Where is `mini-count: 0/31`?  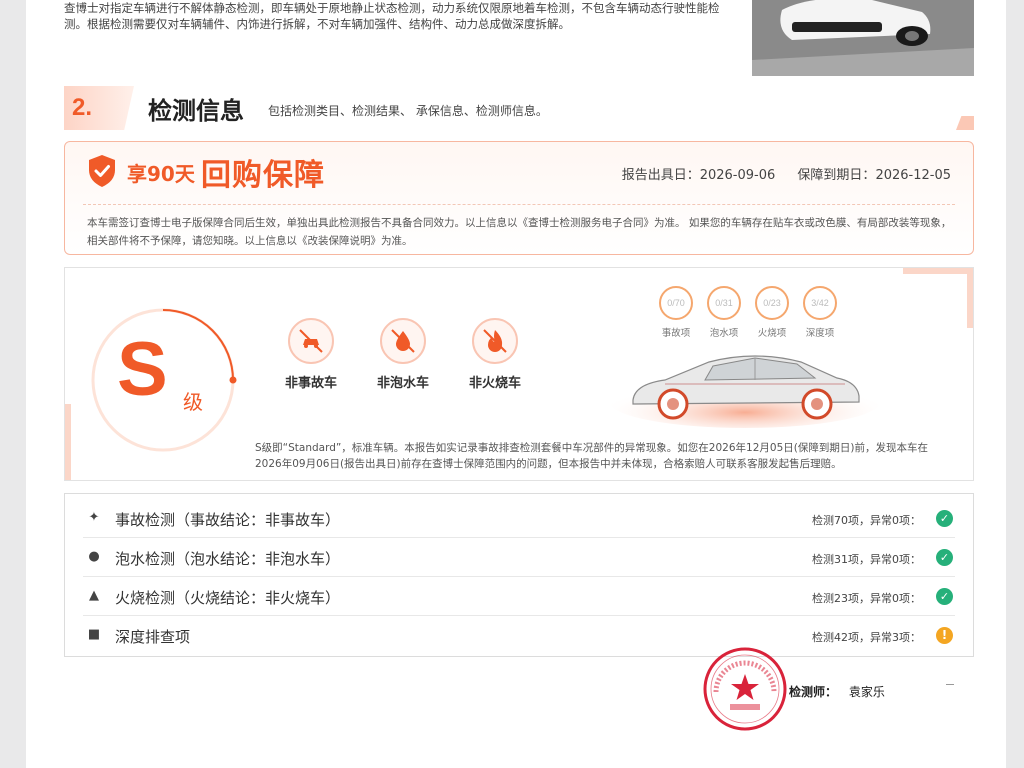 mini-count: 0/31 is located at coordinates (724, 303).